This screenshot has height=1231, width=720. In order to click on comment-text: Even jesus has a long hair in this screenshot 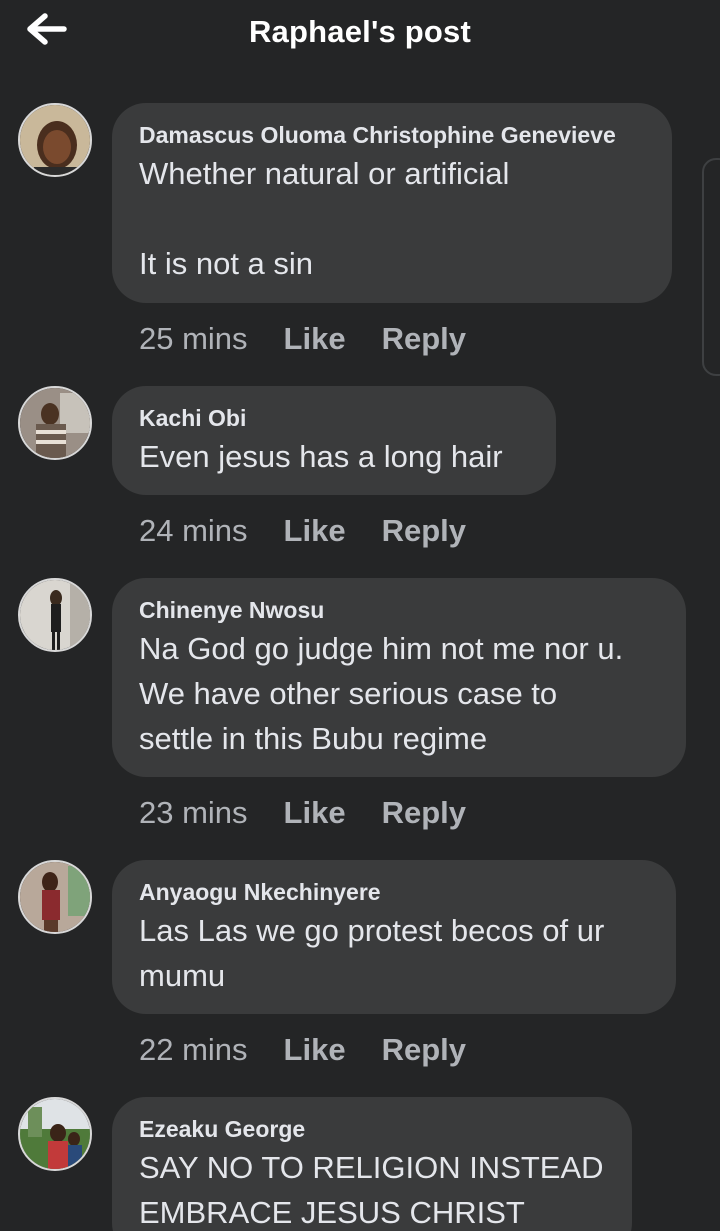, I will do `click(321, 456)`.